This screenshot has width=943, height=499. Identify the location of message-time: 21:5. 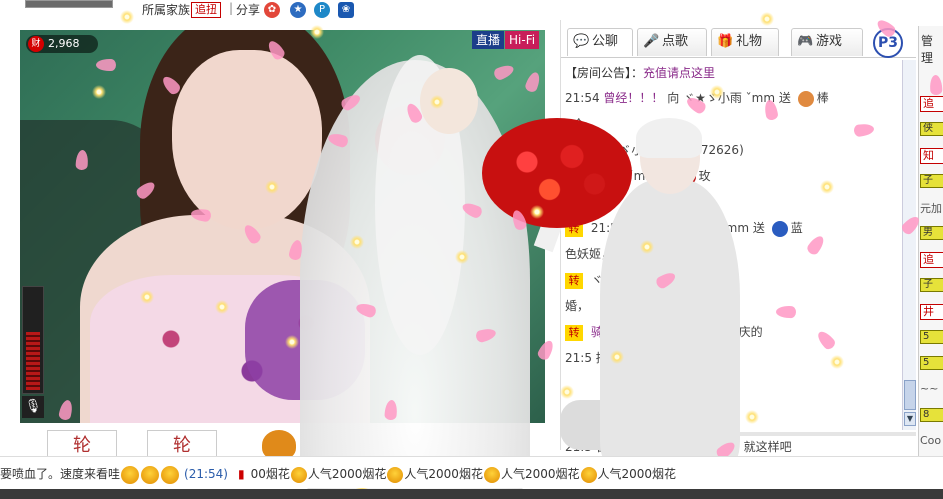
(578, 358).